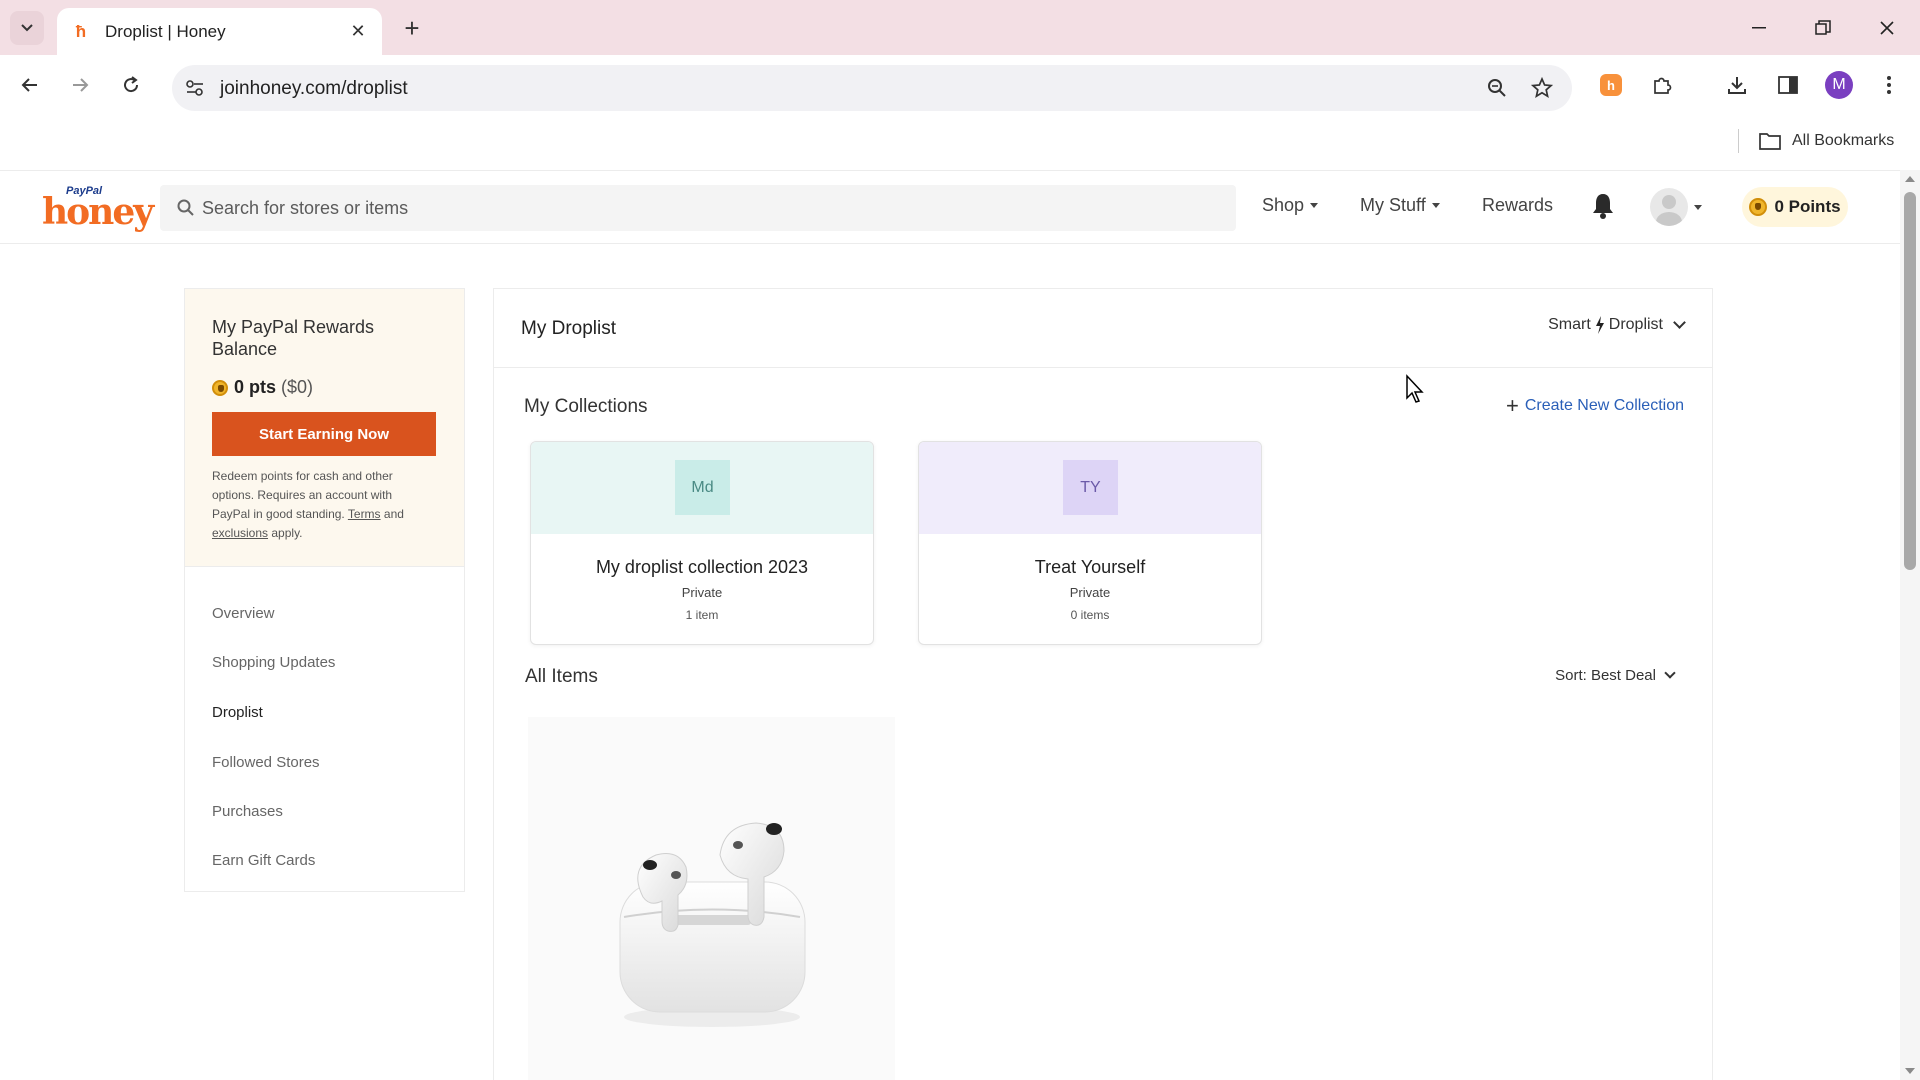 This screenshot has height=1080, width=1920. Describe the element at coordinates (561, 676) in the screenshot. I see `all-items-heading: All Items` at that location.